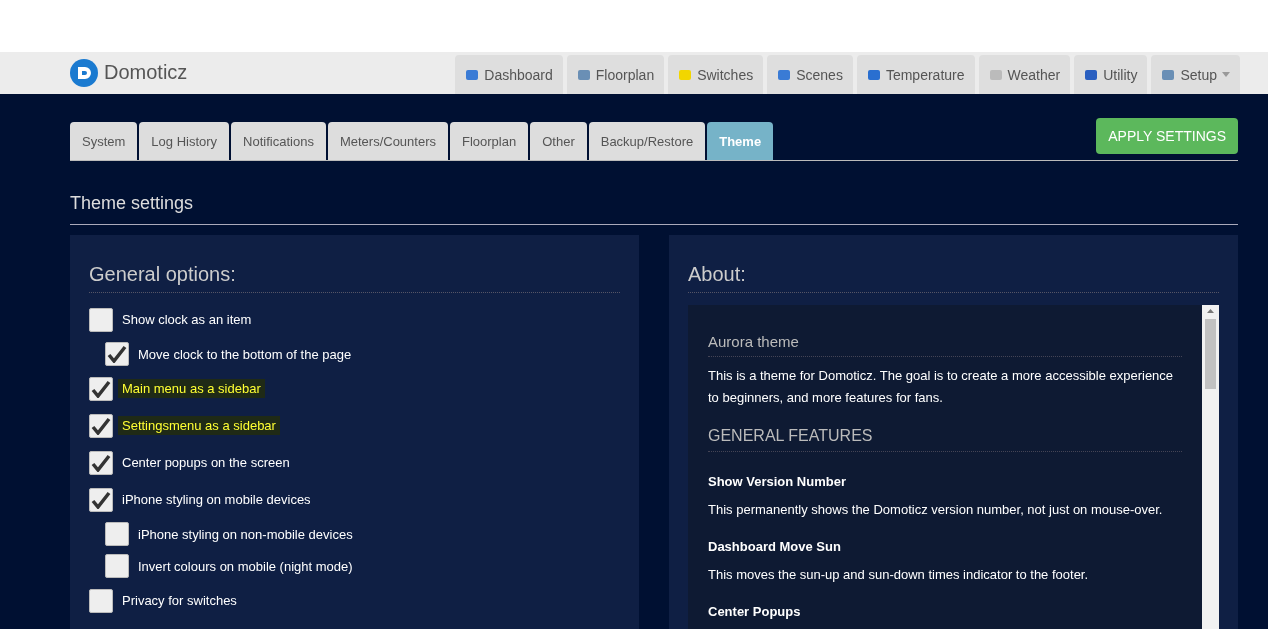  What do you see at coordinates (615, 74) in the screenshot?
I see `nav-item: Floorplan` at bounding box center [615, 74].